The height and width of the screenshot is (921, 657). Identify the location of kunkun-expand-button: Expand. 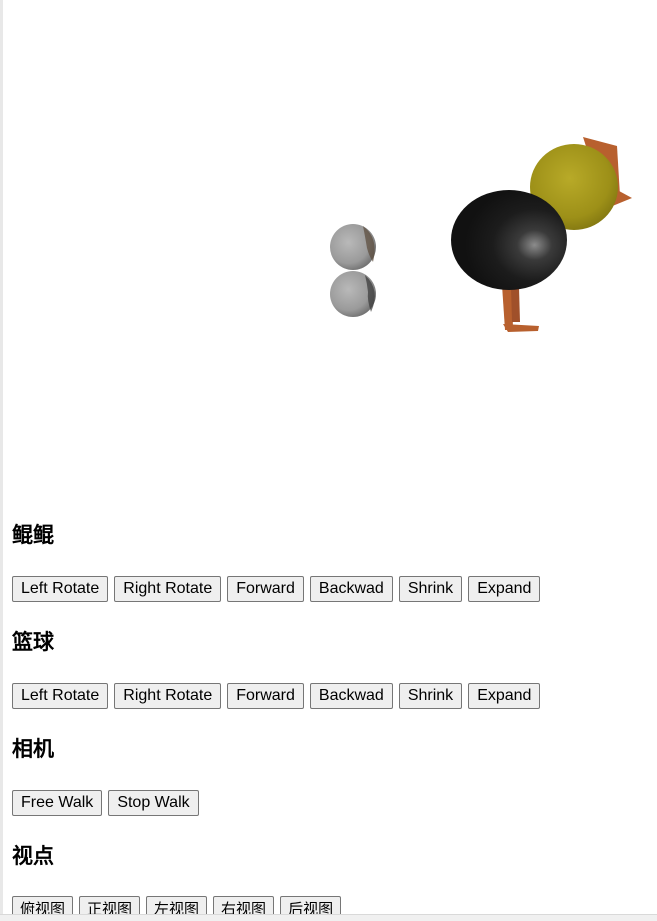
(504, 589).